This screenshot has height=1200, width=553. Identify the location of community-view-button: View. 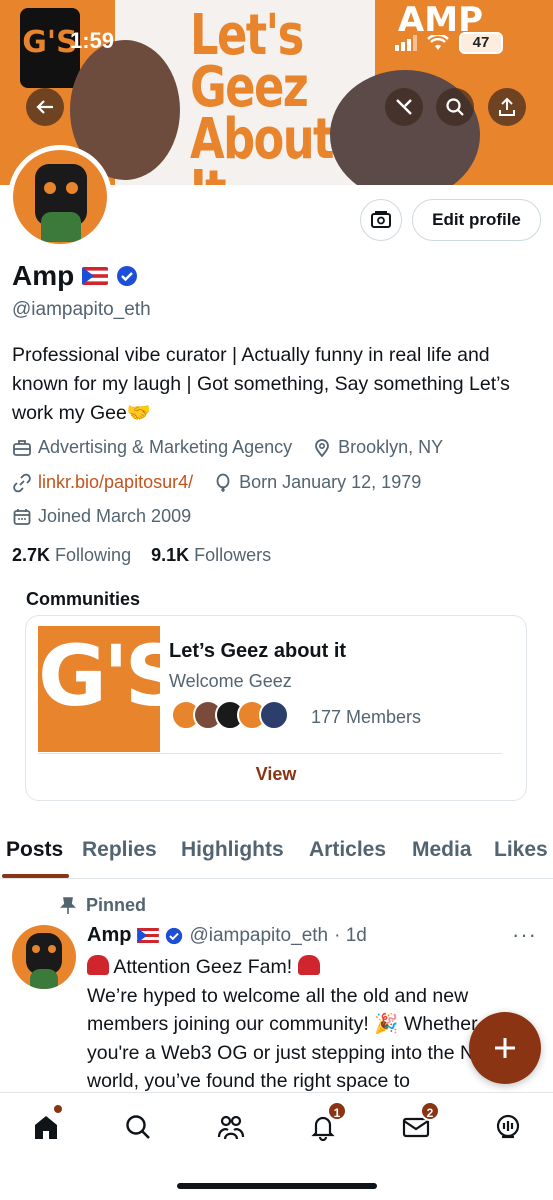
(276, 774).